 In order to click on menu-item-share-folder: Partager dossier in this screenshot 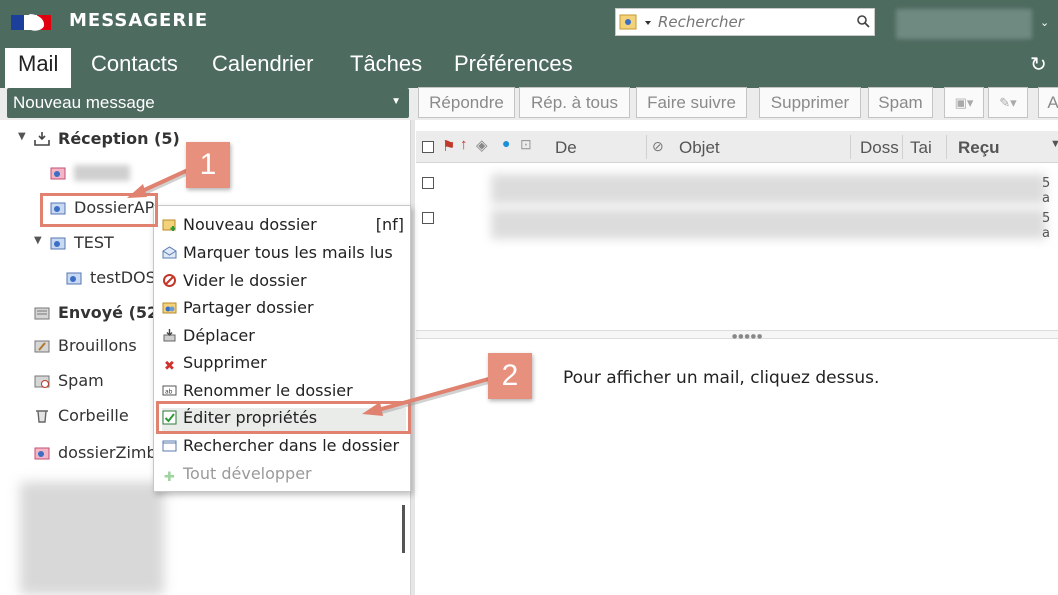, I will do `click(284, 311)`.